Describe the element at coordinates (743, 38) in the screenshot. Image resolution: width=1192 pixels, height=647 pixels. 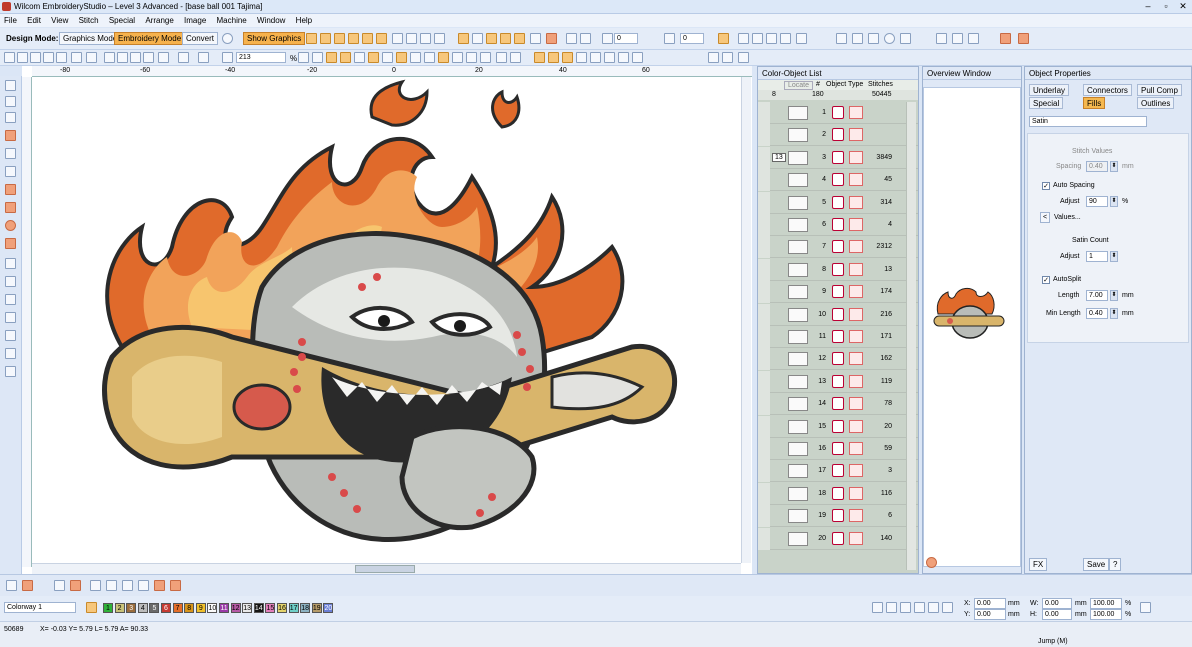
I see `checkbox-tool-icon` at that location.